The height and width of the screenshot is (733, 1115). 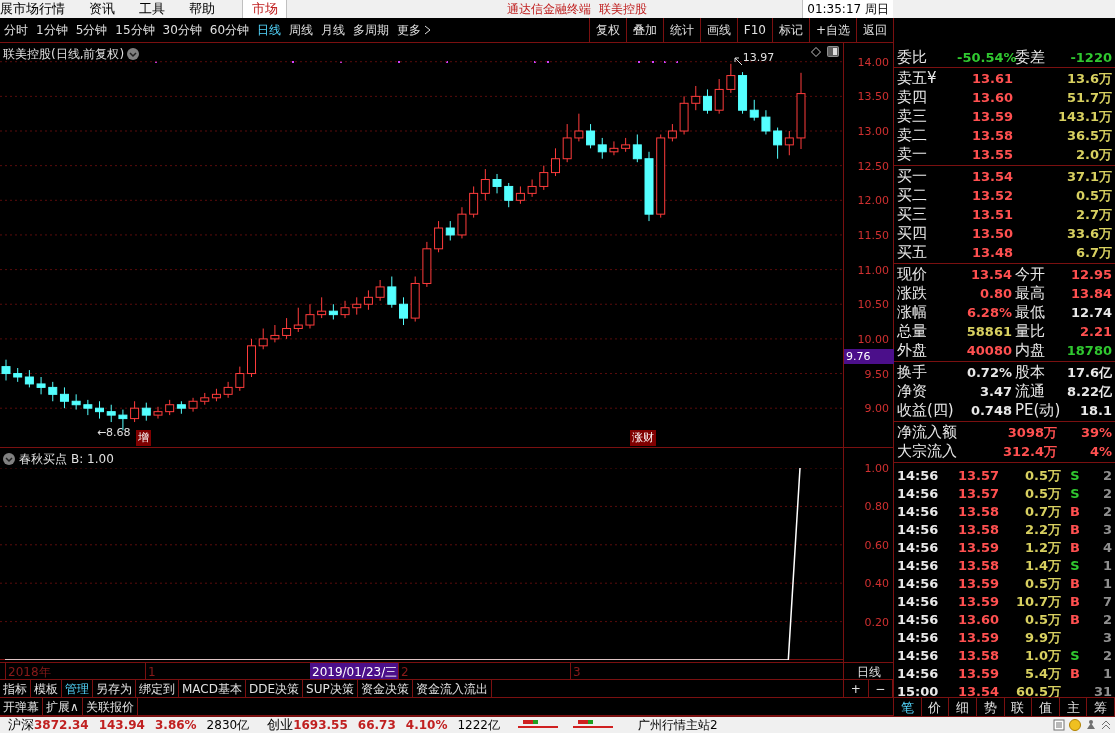 What do you see at coordinates (46, 688) in the screenshot?
I see `indicator-tab: 模板` at bounding box center [46, 688].